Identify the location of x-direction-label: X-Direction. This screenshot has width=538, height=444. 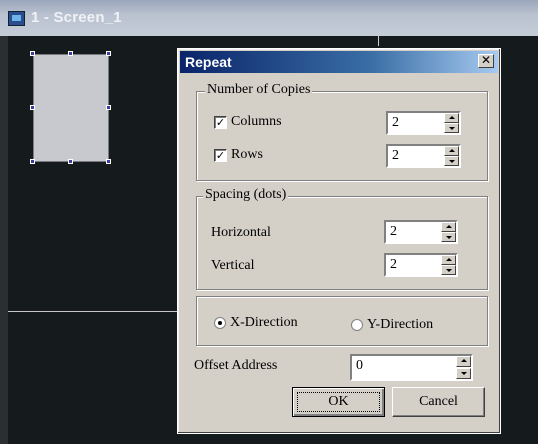
(264, 322).